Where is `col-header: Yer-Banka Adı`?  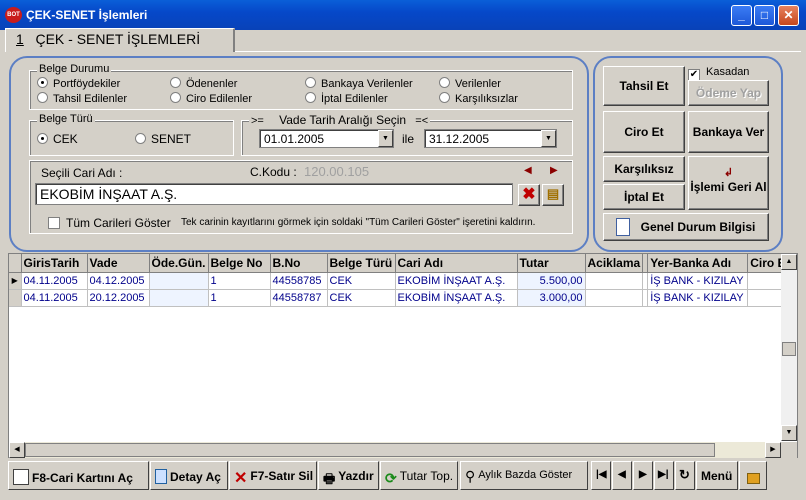
col-header: Yer-Banka Adı is located at coordinates (698, 263).